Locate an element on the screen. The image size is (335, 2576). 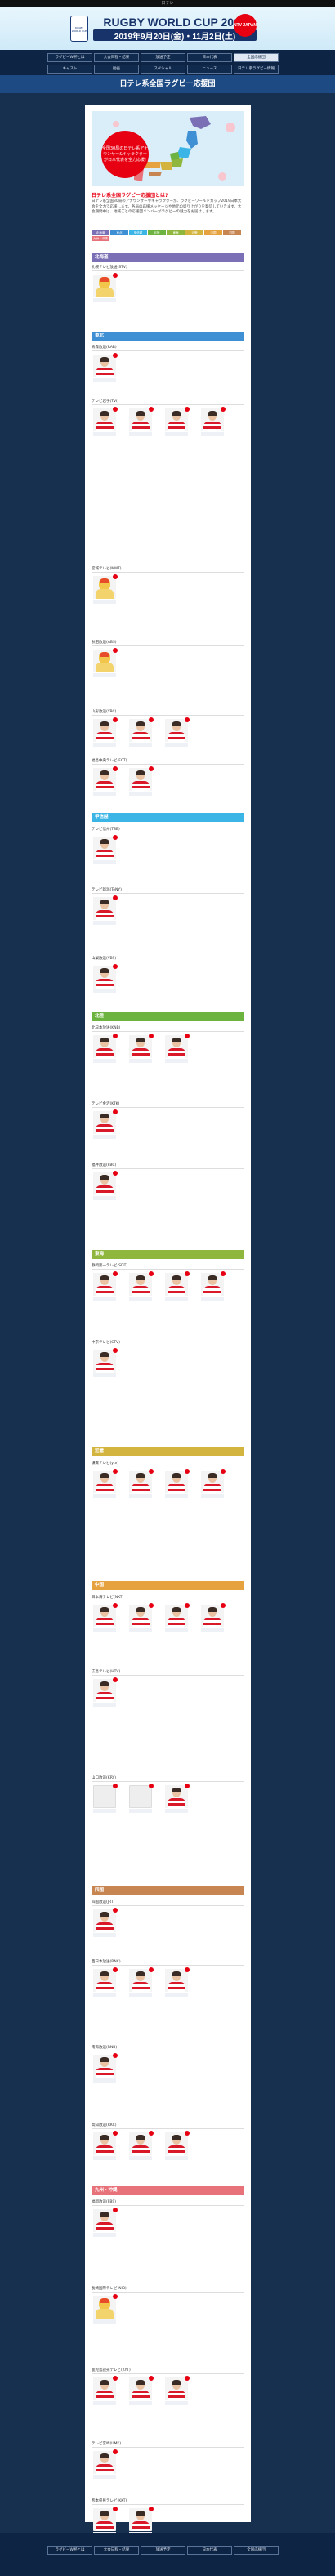
station-name: 山口放送(KRY) is located at coordinates (168, 1778).